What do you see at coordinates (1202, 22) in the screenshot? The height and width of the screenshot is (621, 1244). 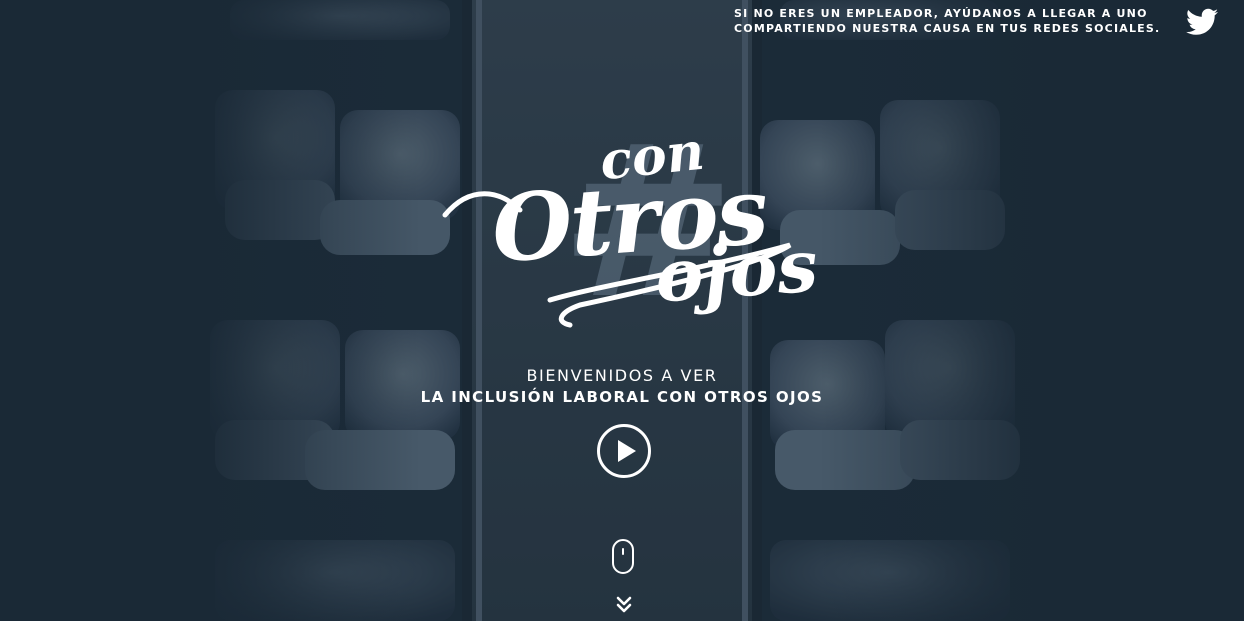 I see `twitter-icon` at bounding box center [1202, 22].